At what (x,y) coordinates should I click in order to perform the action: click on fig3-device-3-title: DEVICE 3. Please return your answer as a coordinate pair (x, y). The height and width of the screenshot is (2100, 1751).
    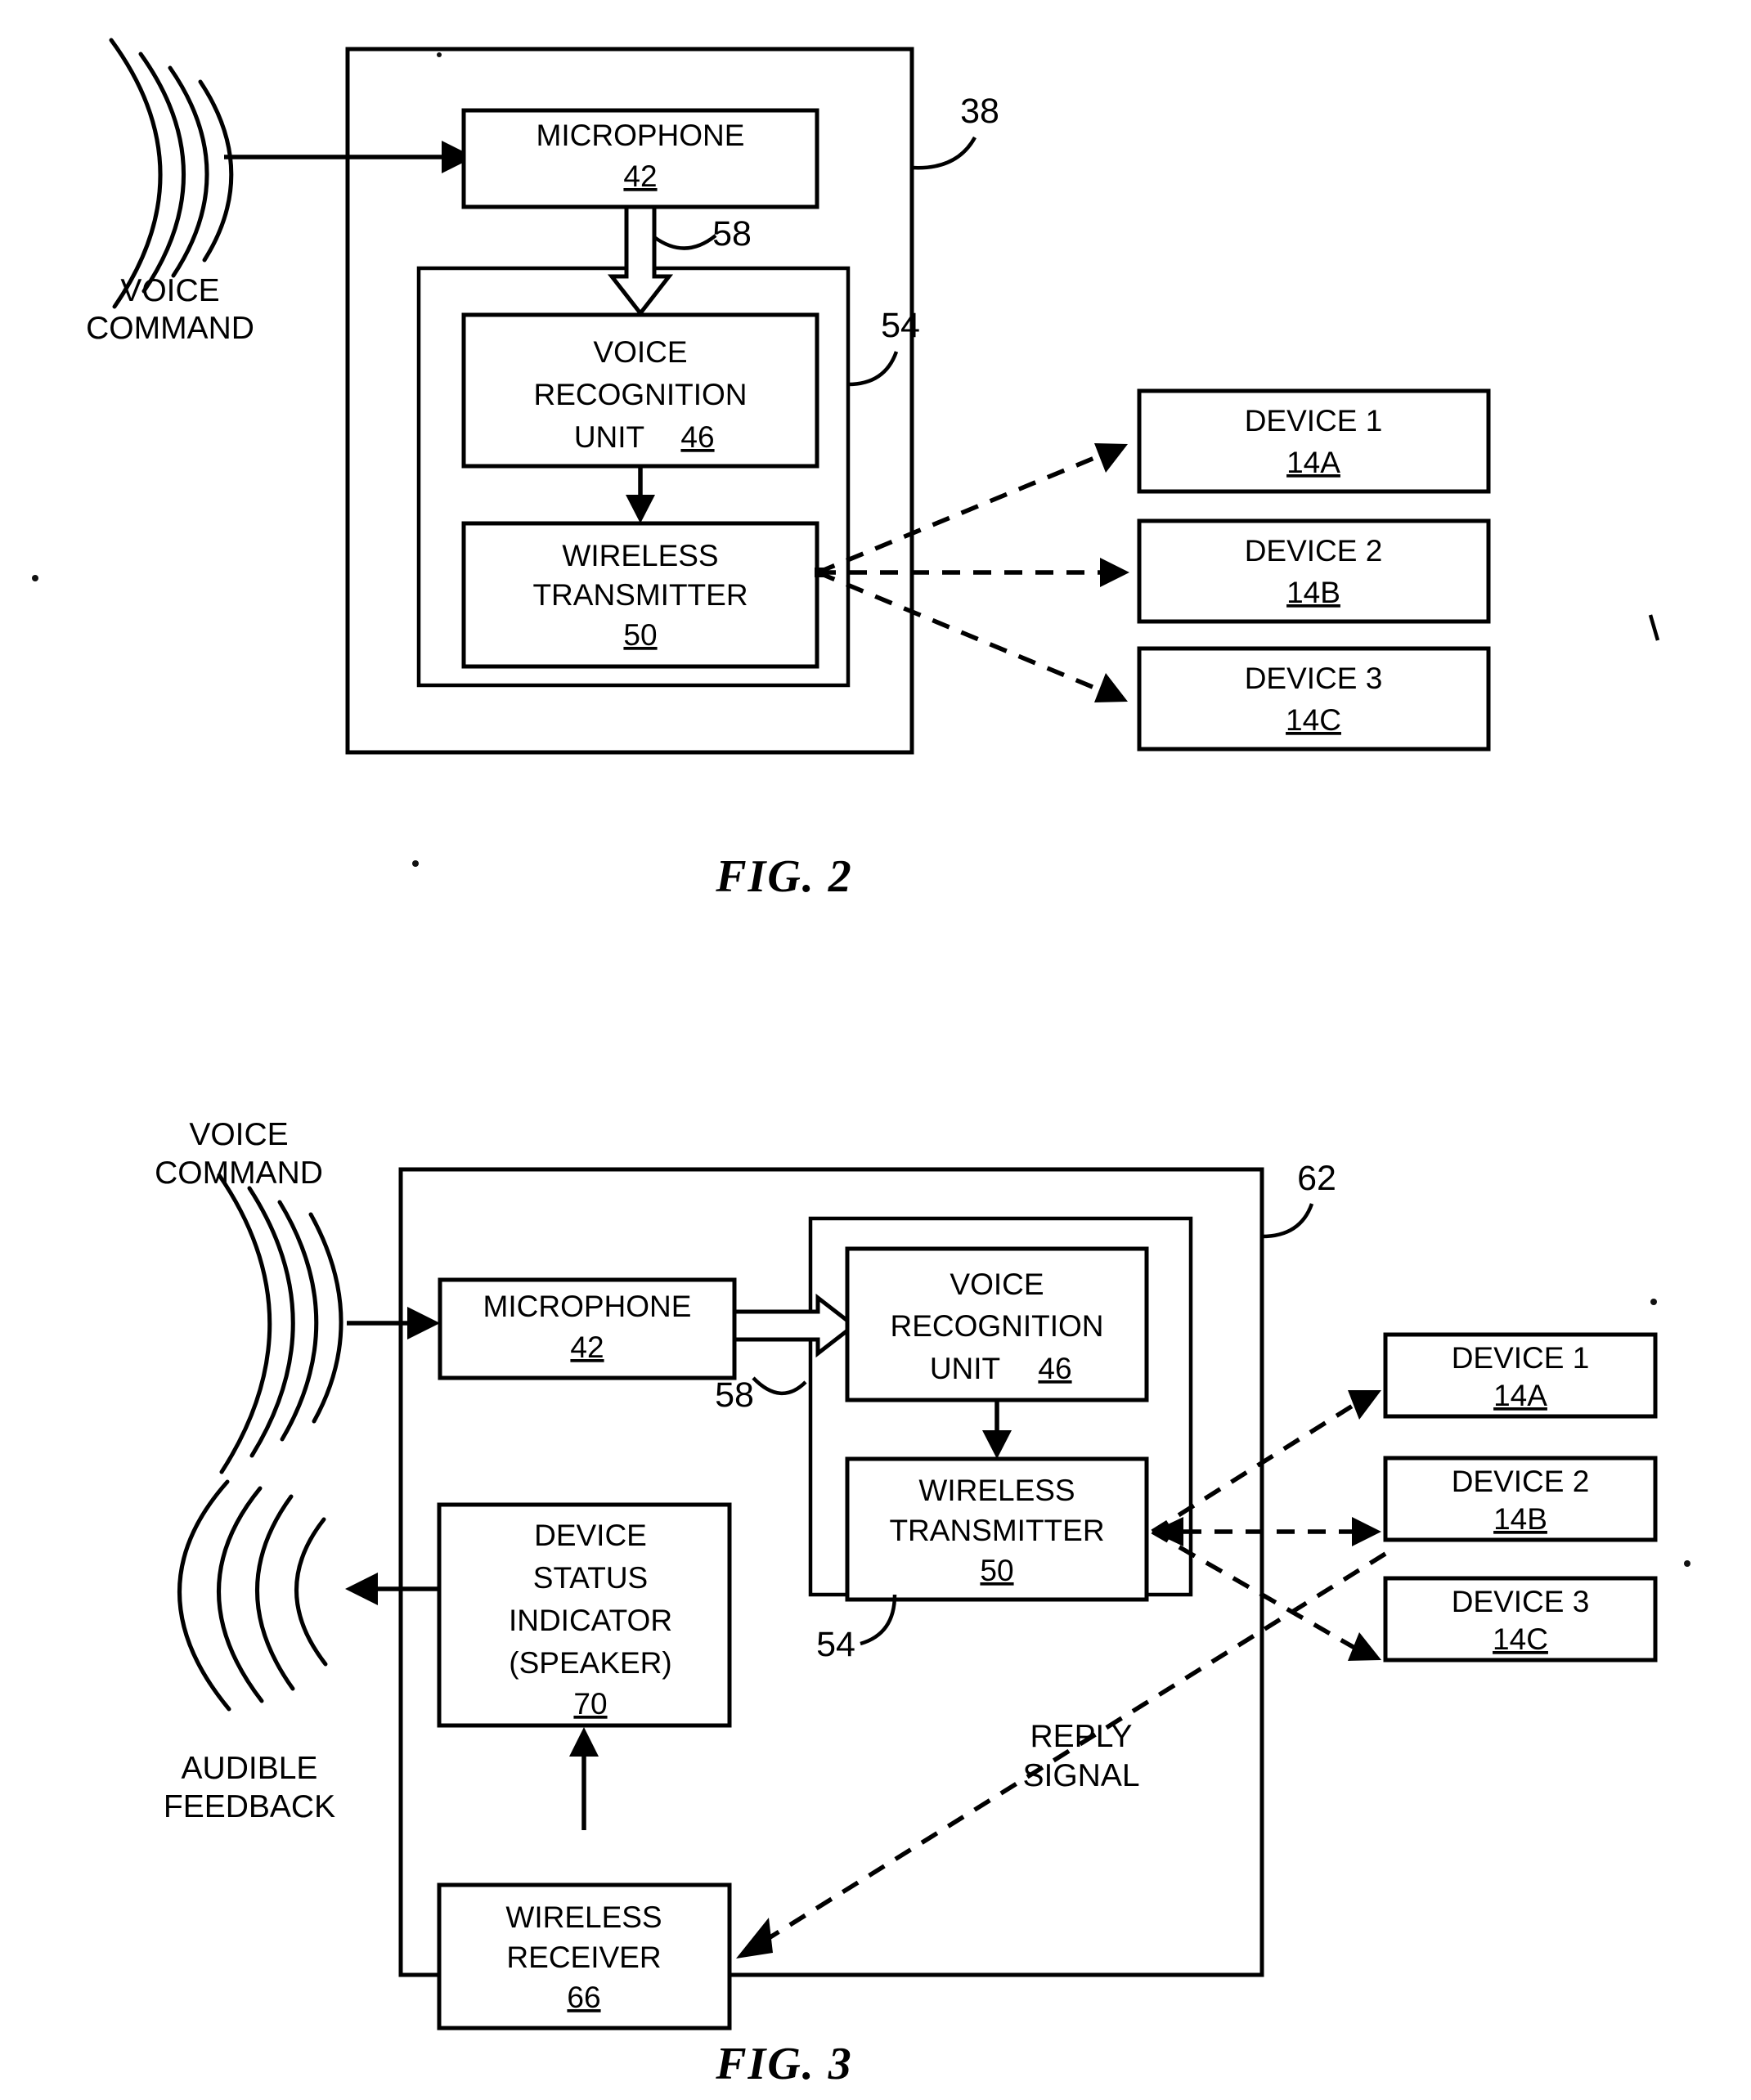
    Looking at the image, I should click on (1521, 1601).